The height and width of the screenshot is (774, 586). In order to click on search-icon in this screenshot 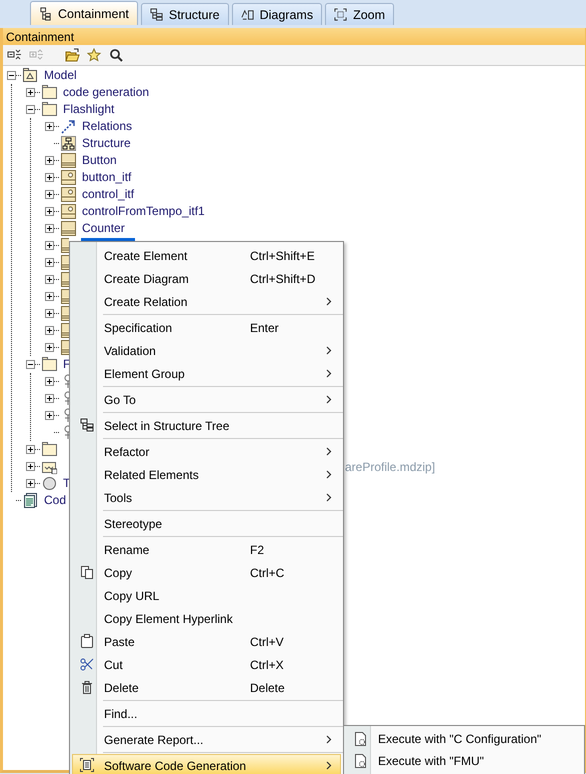, I will do `click(116, 55)`.